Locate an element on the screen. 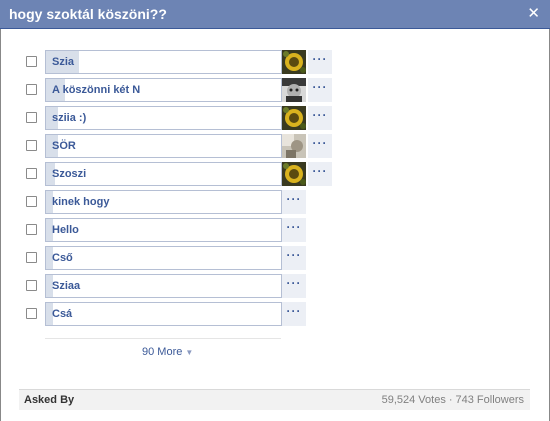  options-divider is located at coordinates (163, 338).